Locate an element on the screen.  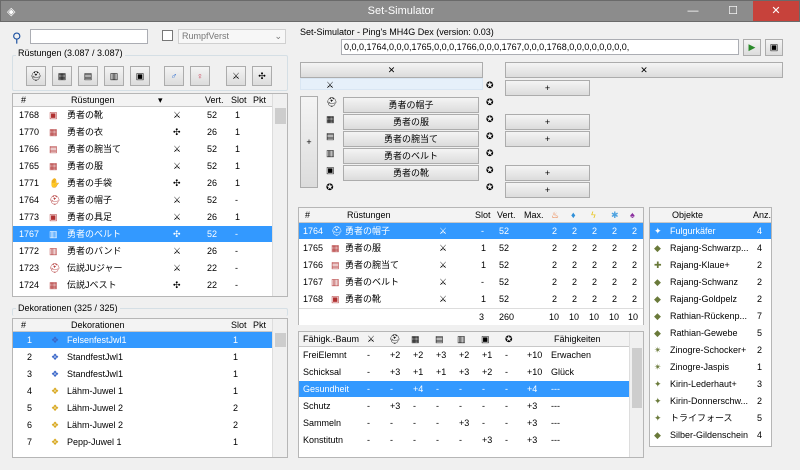
rumpf-checkbox is located at coordinates (167, 35).